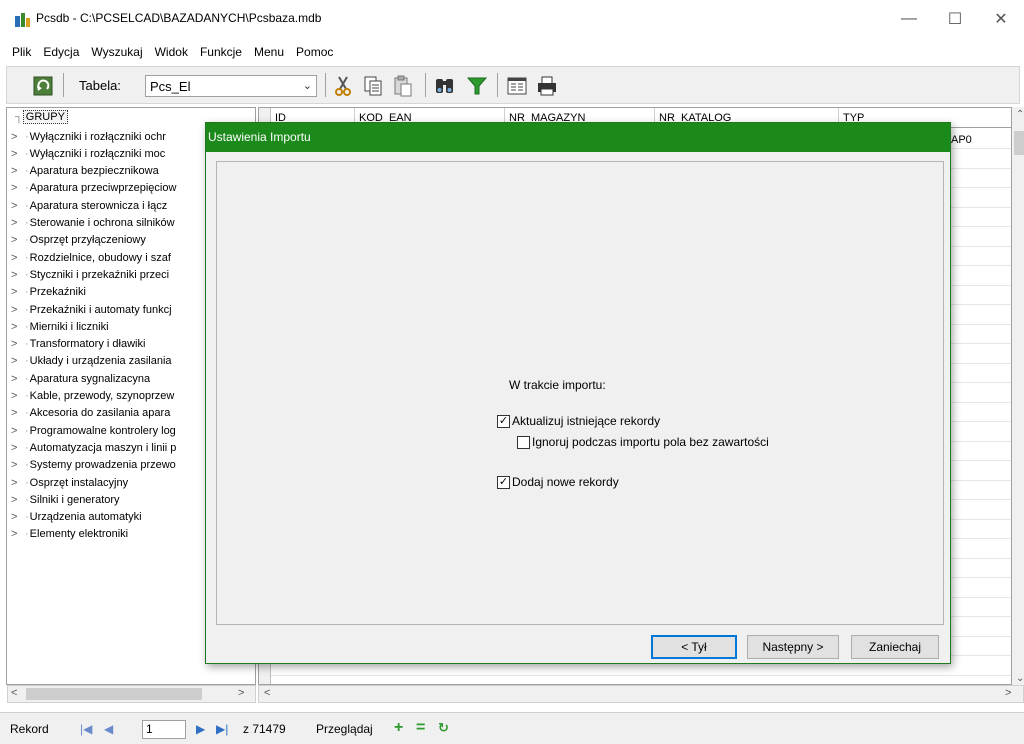  I want to click on table-select: Pcs_El ⌄, so click(231, 86).